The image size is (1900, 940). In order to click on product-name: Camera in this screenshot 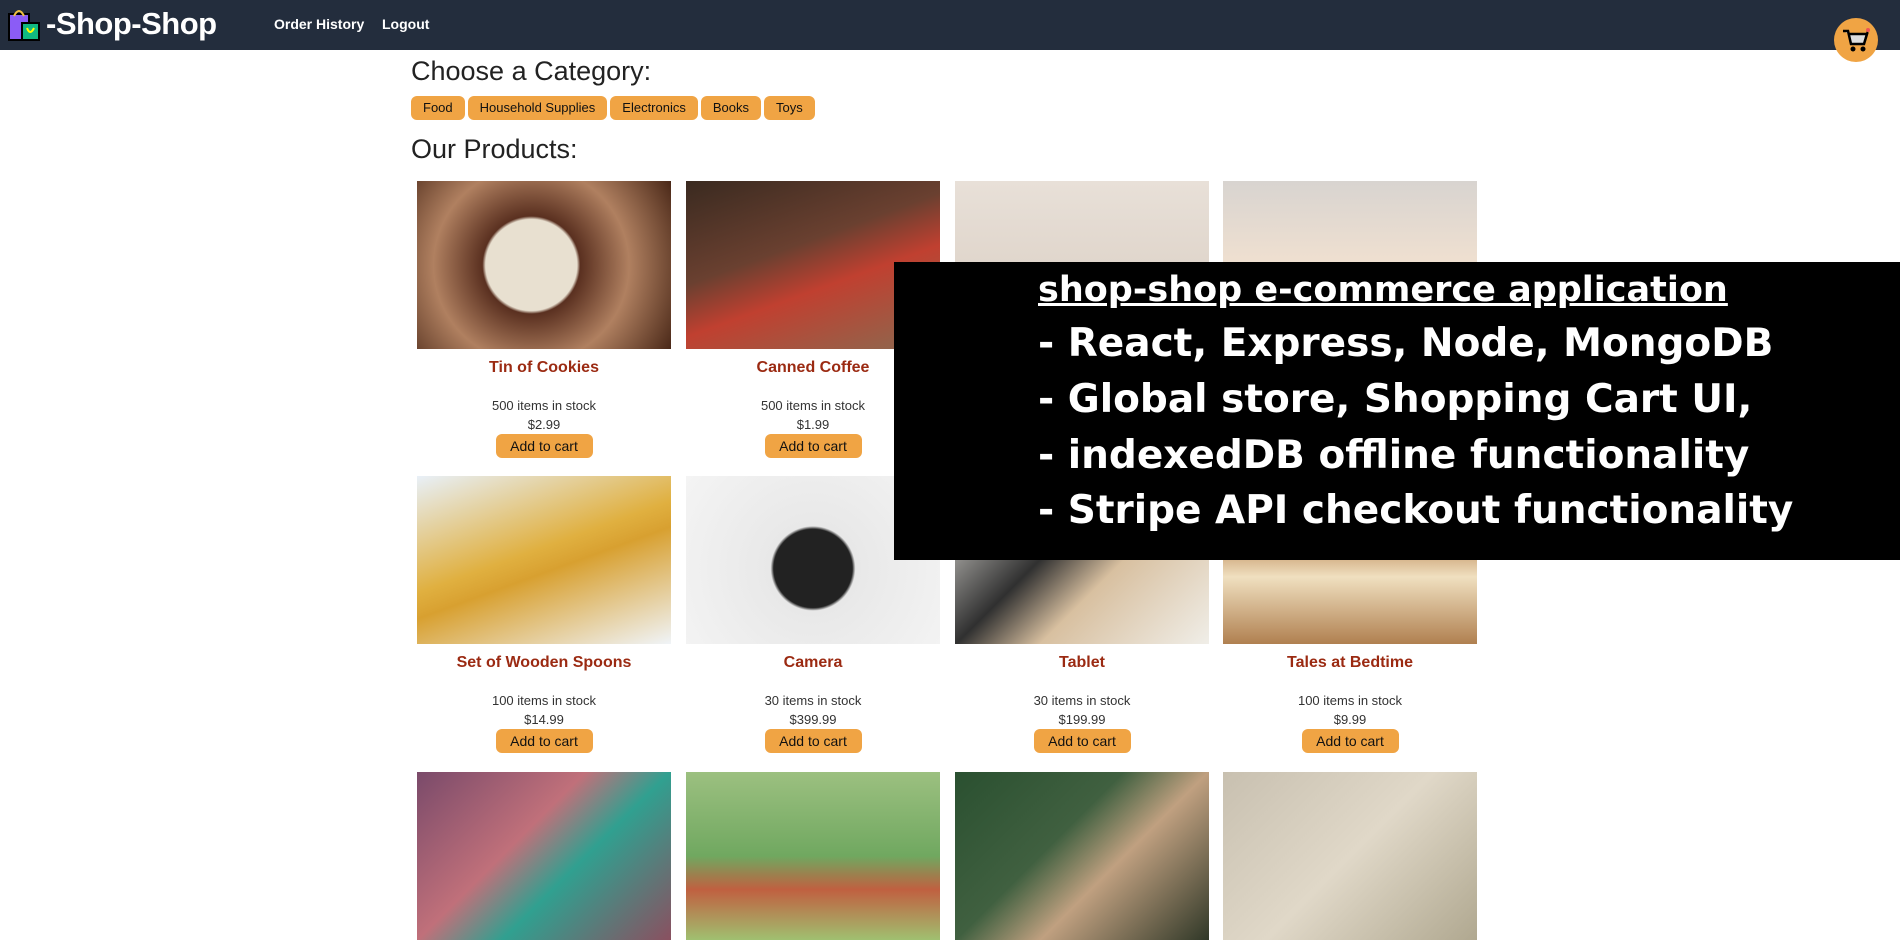, I will do `click(813, 664)`.